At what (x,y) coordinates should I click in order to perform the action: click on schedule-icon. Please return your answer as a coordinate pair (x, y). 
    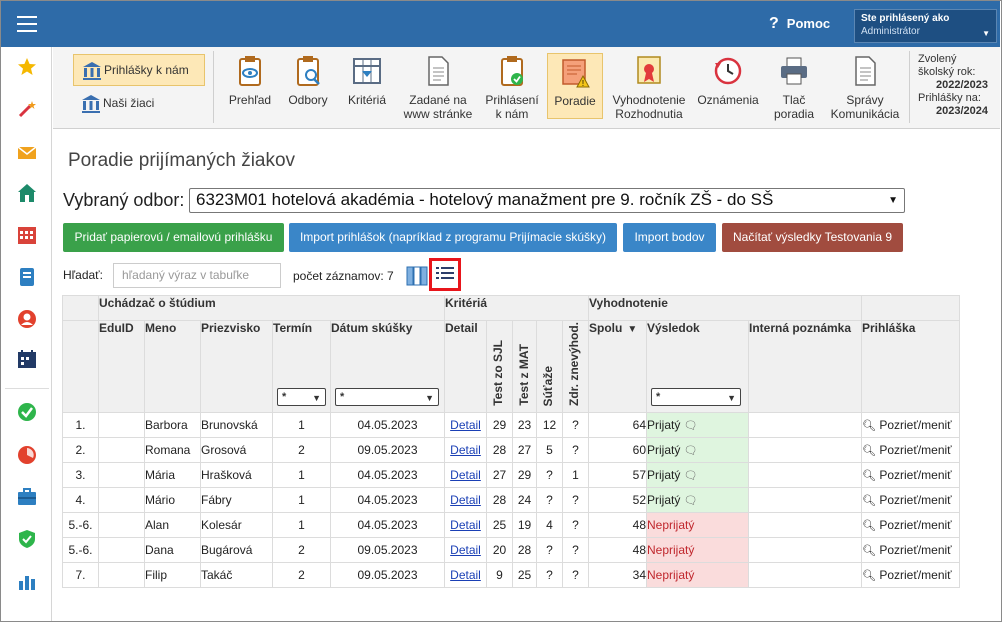
    Looking at the image, I should click on (27, 359).